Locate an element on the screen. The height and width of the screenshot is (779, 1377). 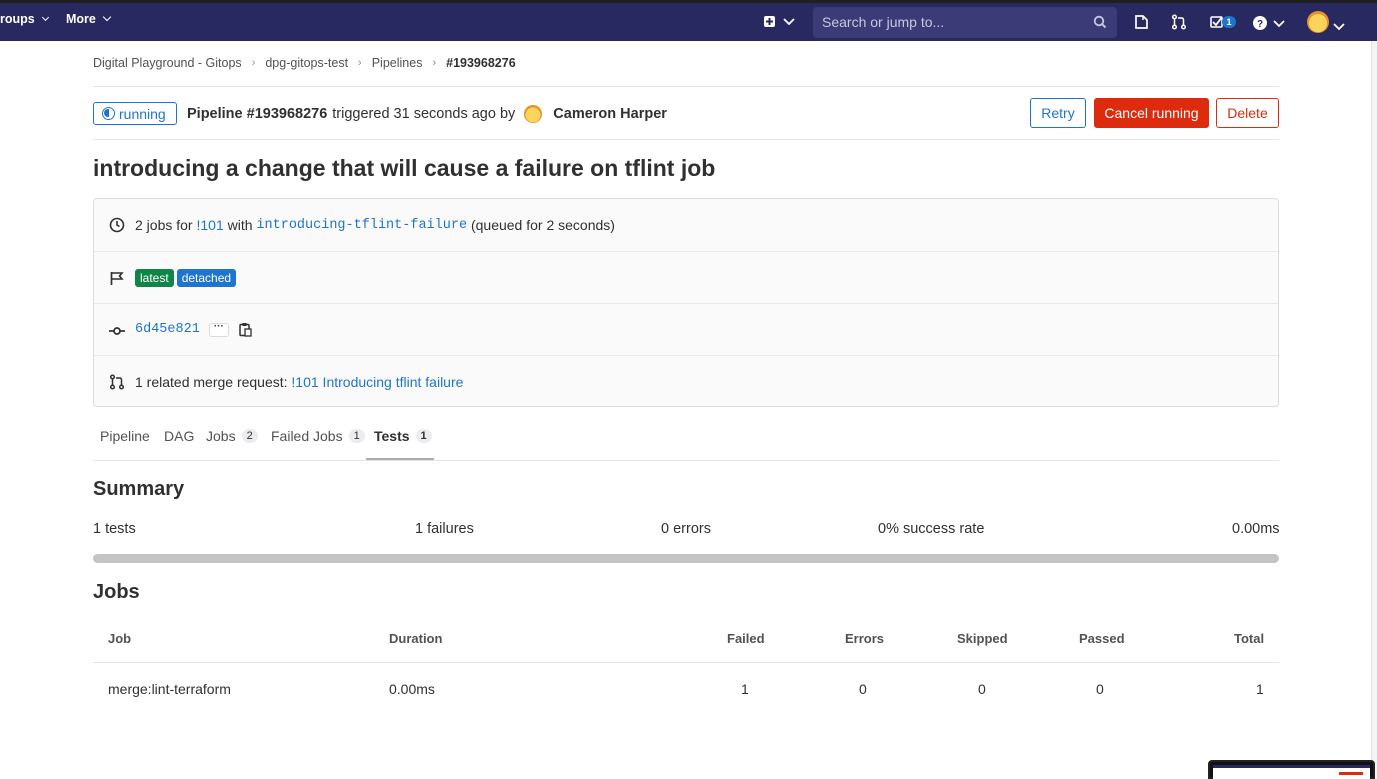
tab-failed-jobs: Failed Jobs 1 is located at coordinates (318, 436).